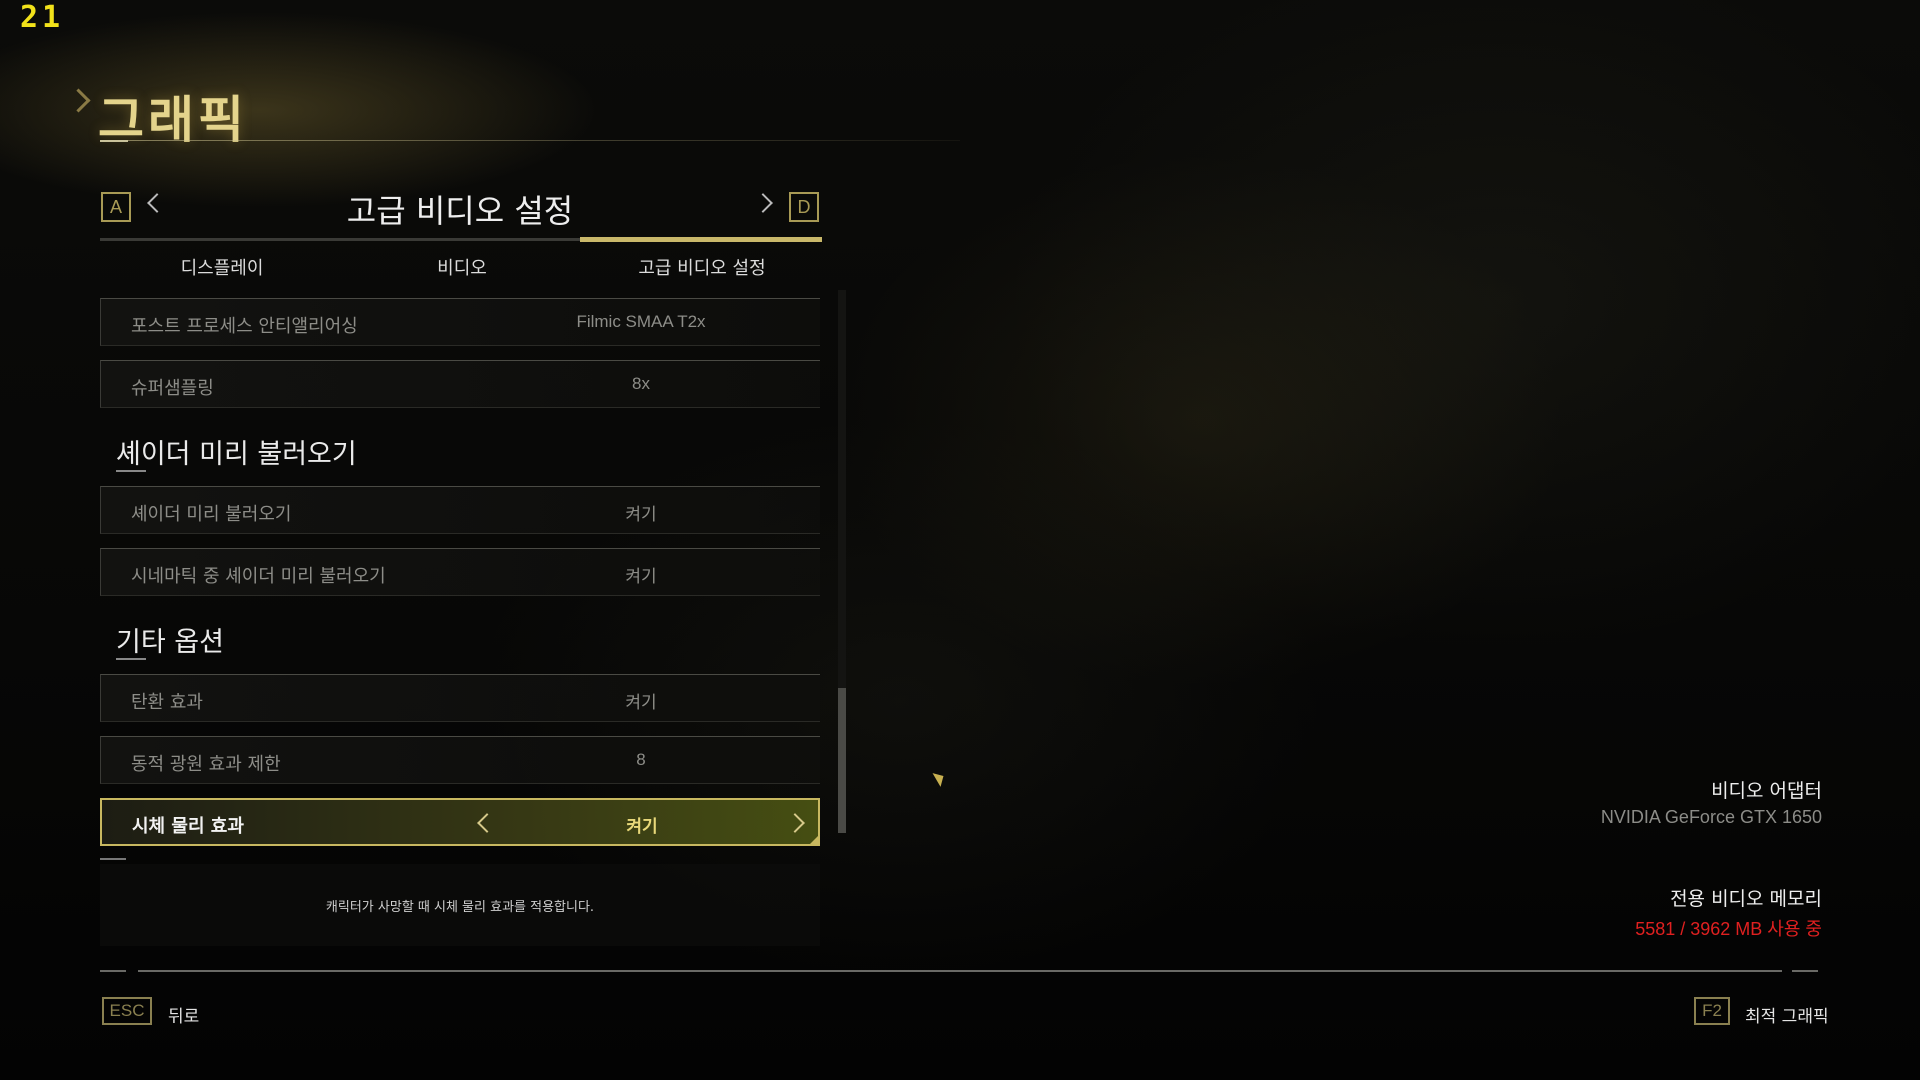  Describe the element at coordinates (172, 388) in the screenshot. I see `setting-label: 슈퍼샘플링` at that location.